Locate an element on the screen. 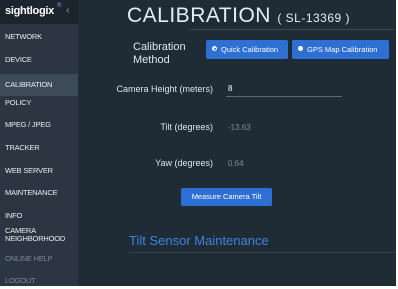 The width and height of the screenshot is (398, 289). radio-selected-icon is located at coordinates (214, 48).